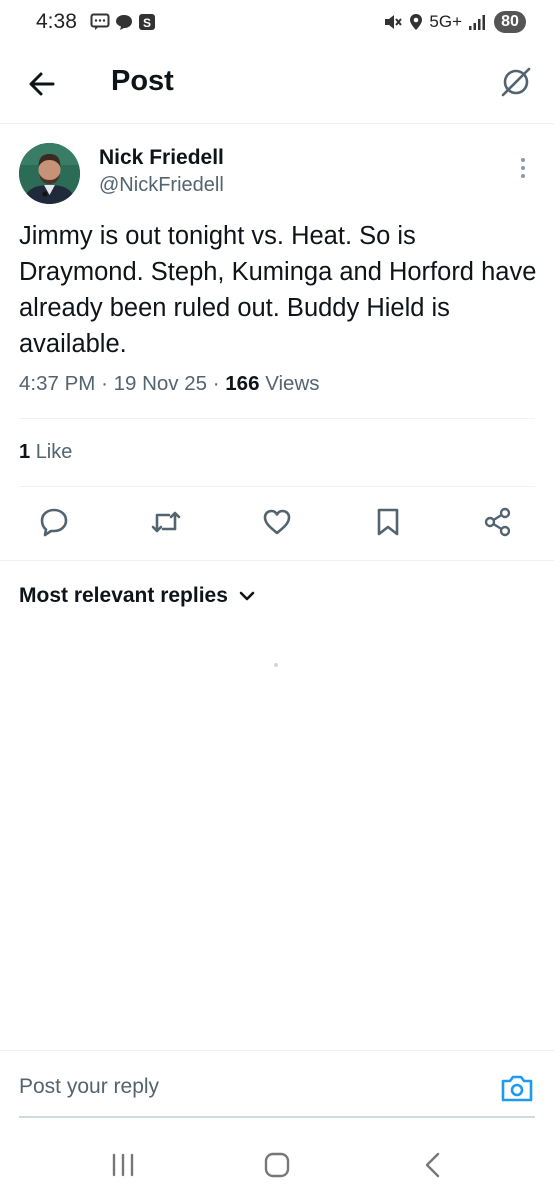 Image resolution: width=554 pixels, height=1200 pixels. I want to click on s-app-icon: S, so click(147, 22).